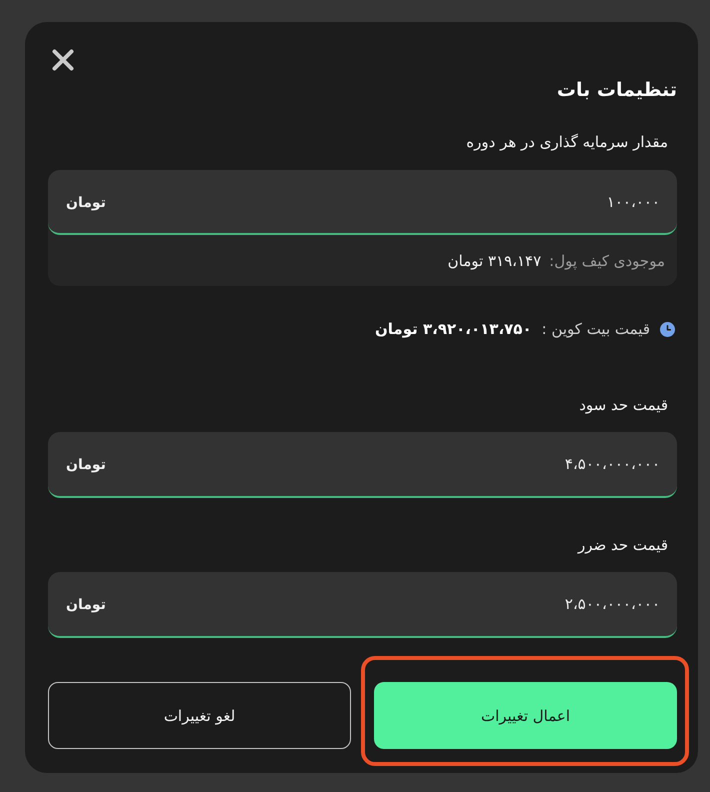  I want to click on cancel-changes-button: لغو تغییرات, so click(199, 715).